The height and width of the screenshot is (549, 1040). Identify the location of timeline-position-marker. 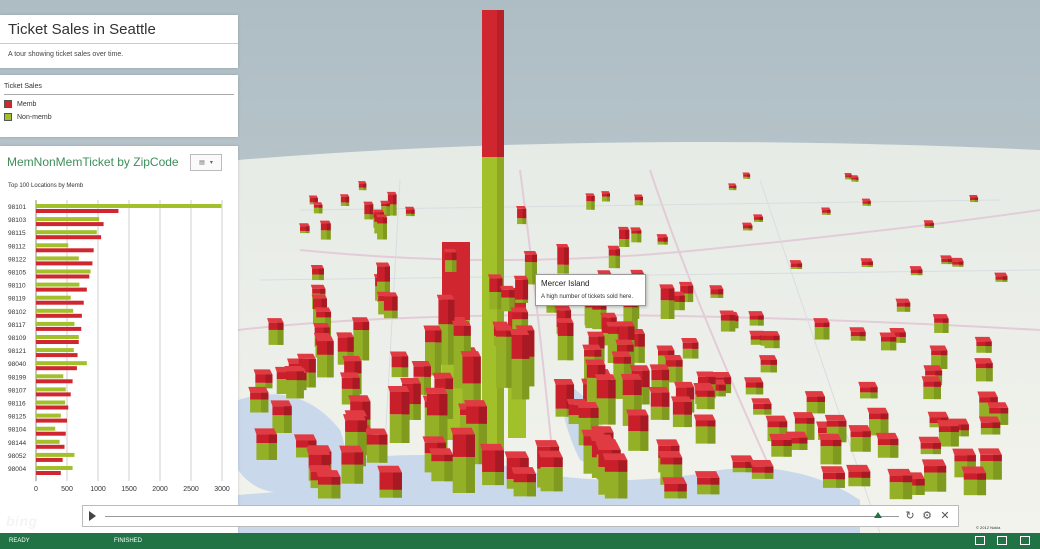
(878, 515).